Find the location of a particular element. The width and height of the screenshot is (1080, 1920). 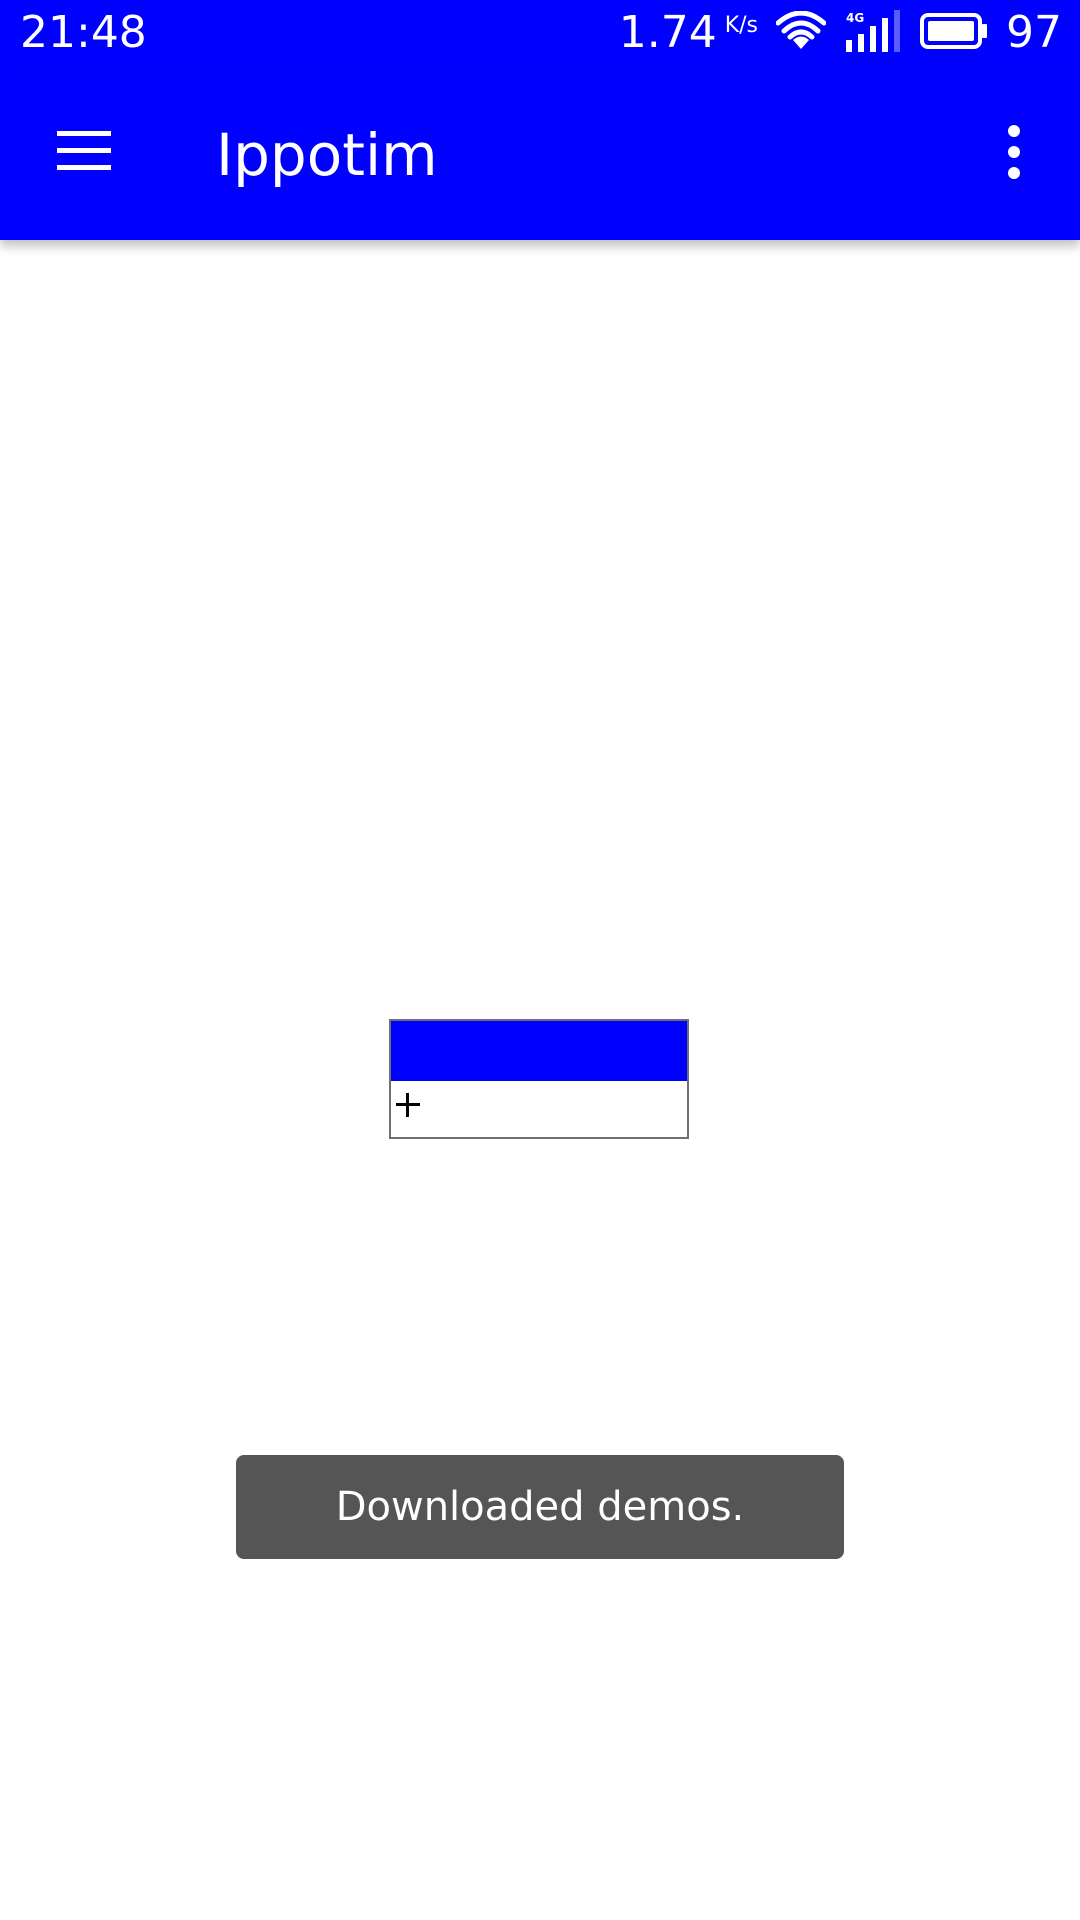

navigation-menu-button is located at coordinates (84, 153).